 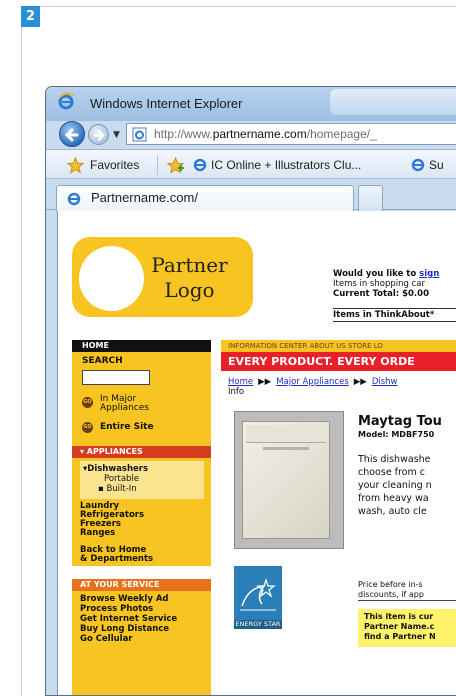 I want to click on appliances-header: ▾ APPLIANCES, so click(x=141, y=452).